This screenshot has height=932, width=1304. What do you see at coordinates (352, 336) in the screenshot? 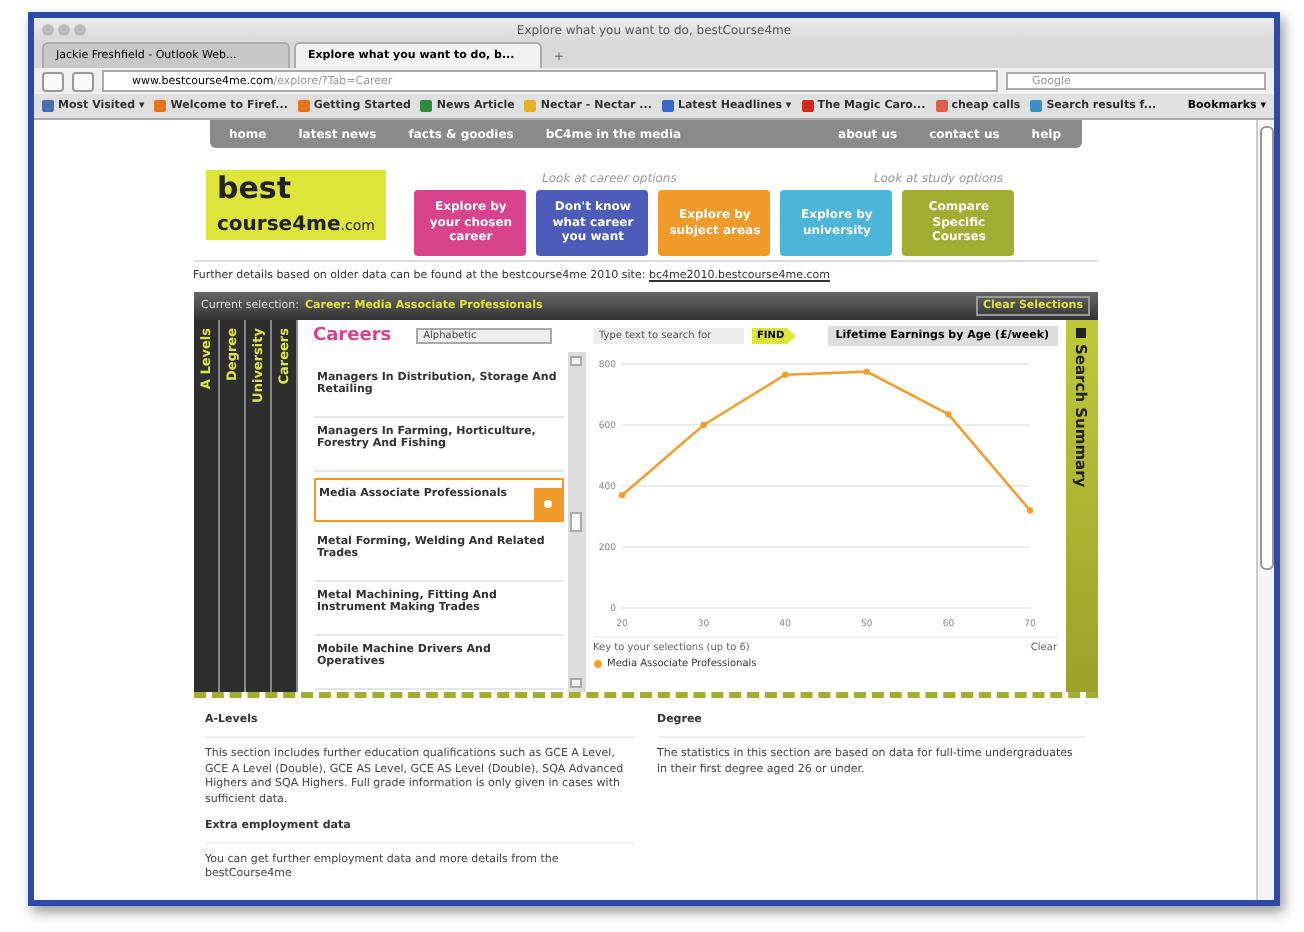
I see `careers-title: Careers` at bounding box center [352, 336].